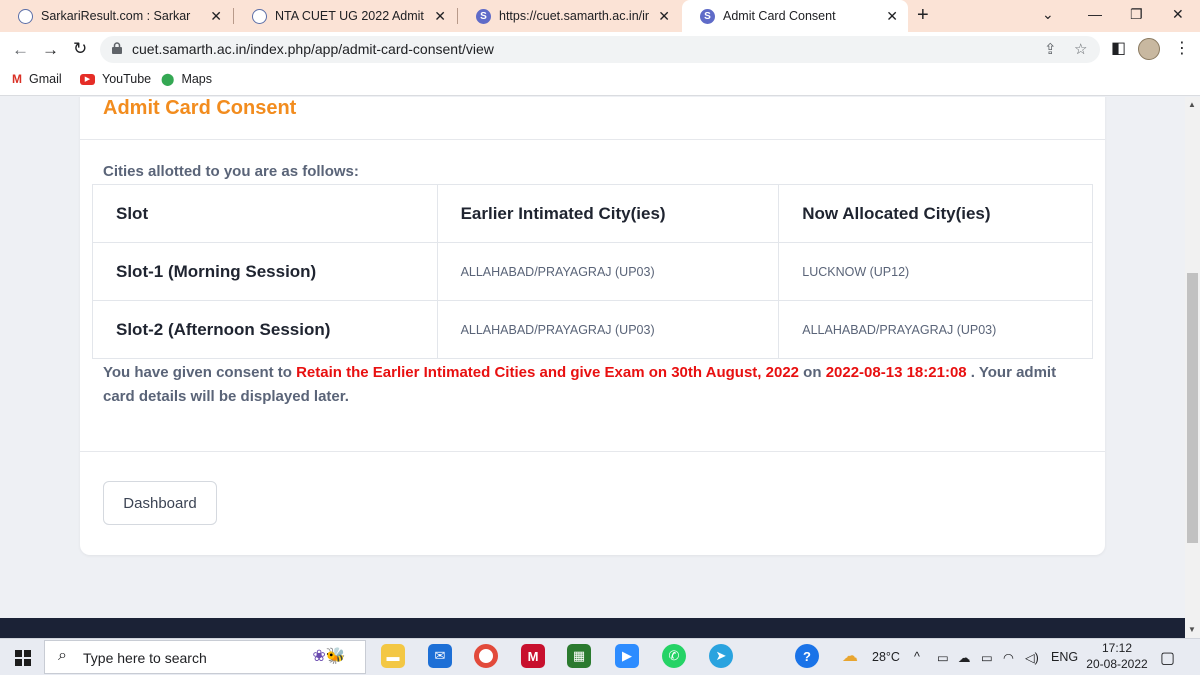 This screenshot has height=675, width=1200. Describe the element at coordinates (1117, 648) in the screenshot. I see `clock-time: 17:12` at that location.